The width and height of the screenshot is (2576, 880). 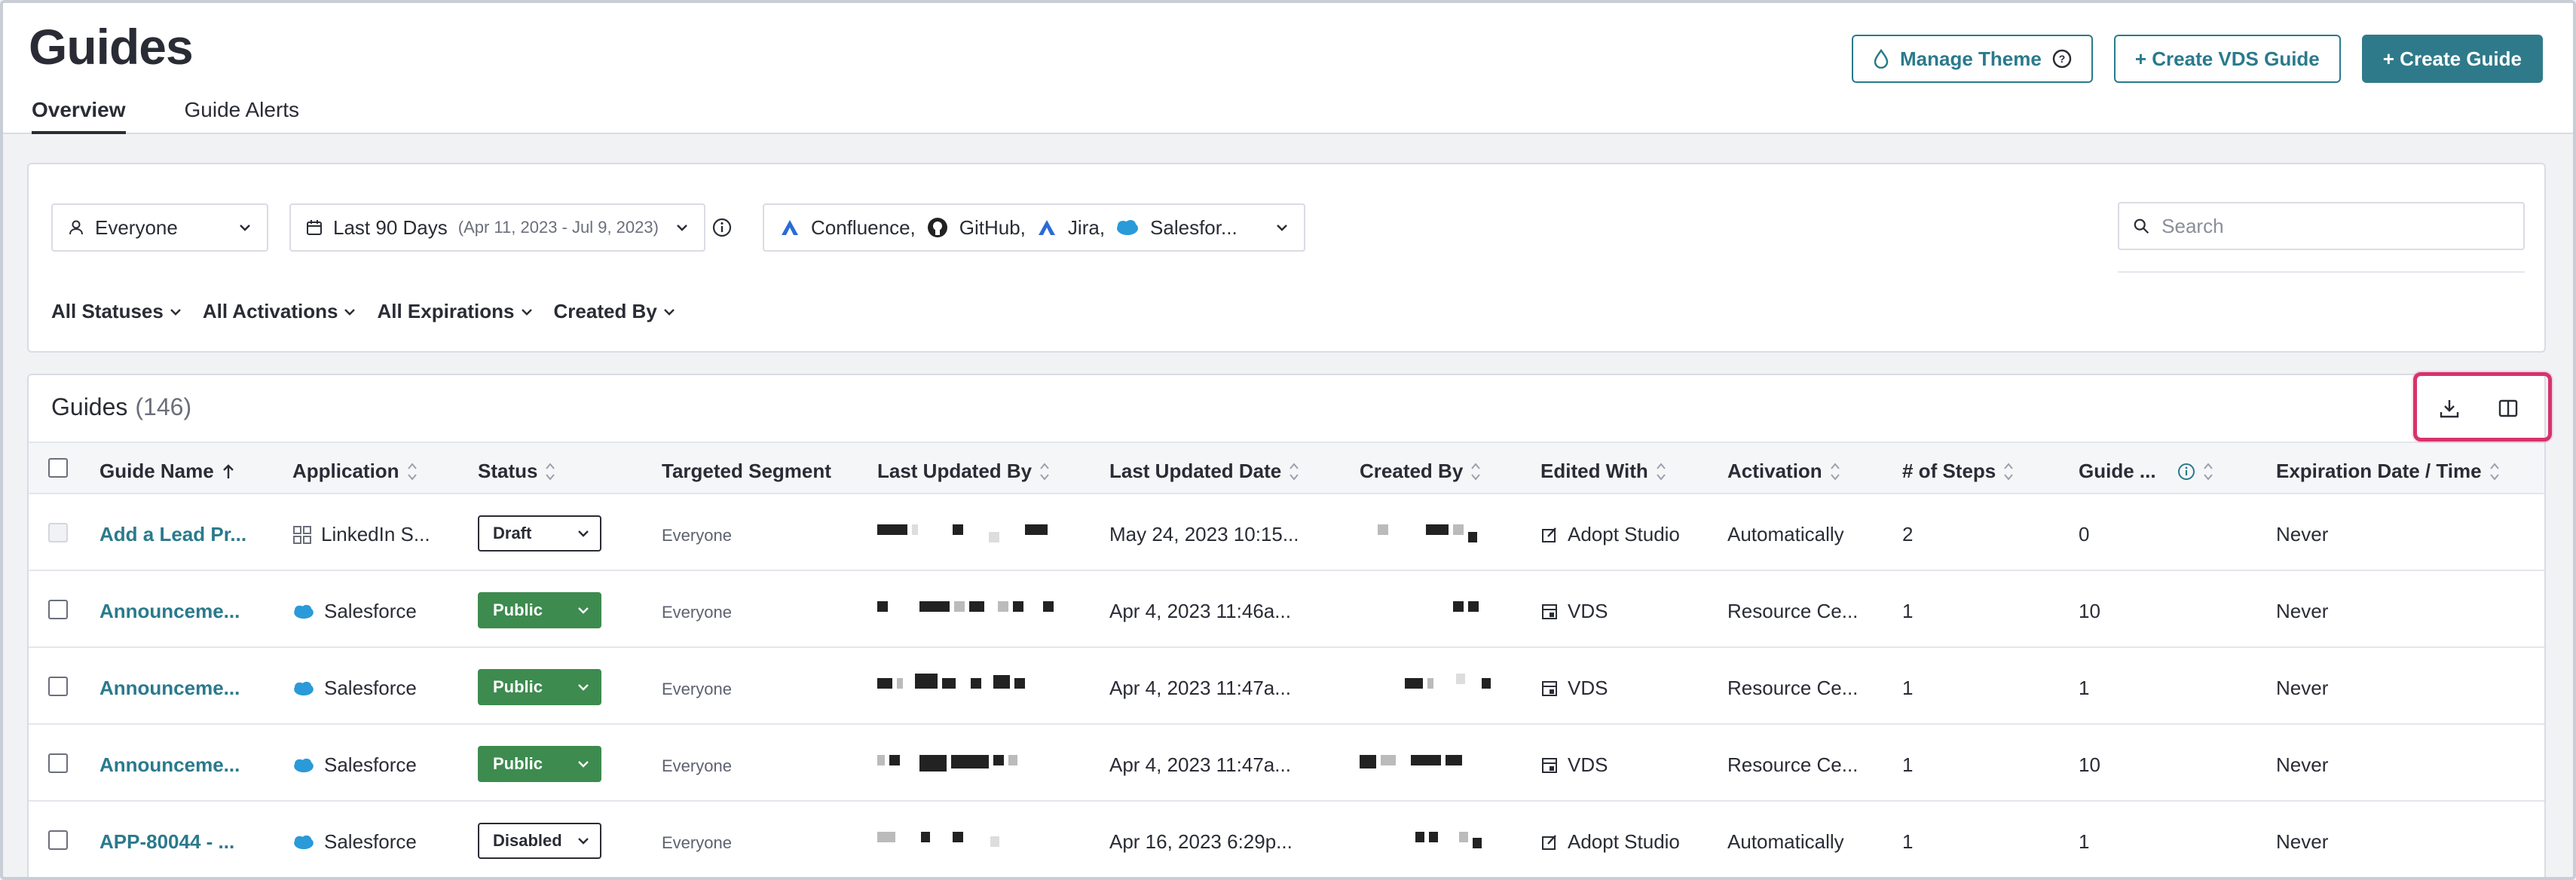 I want to click on col-last-updated-date-label: Last Updated Date, so click(x=1195, y=471).